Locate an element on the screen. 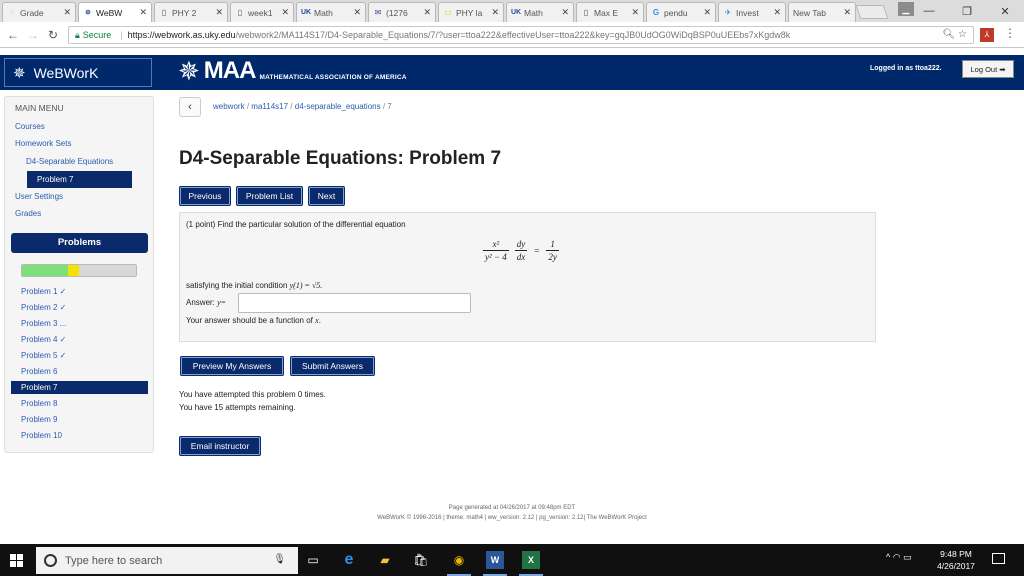 The height and width of the screenshot is (576, 1024). store-icon: 🛍︎ is located at coordinates (421, 560).